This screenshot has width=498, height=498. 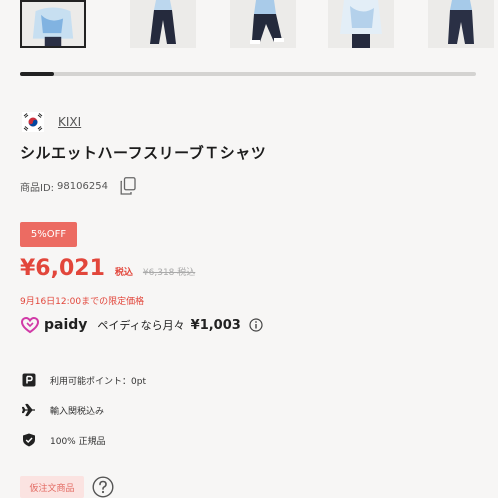 What do you see at coordinates (215, 325) in the screenshot?
I see `paidy-monthly-amount: ¥1,003` at bounding box center [215, 325].